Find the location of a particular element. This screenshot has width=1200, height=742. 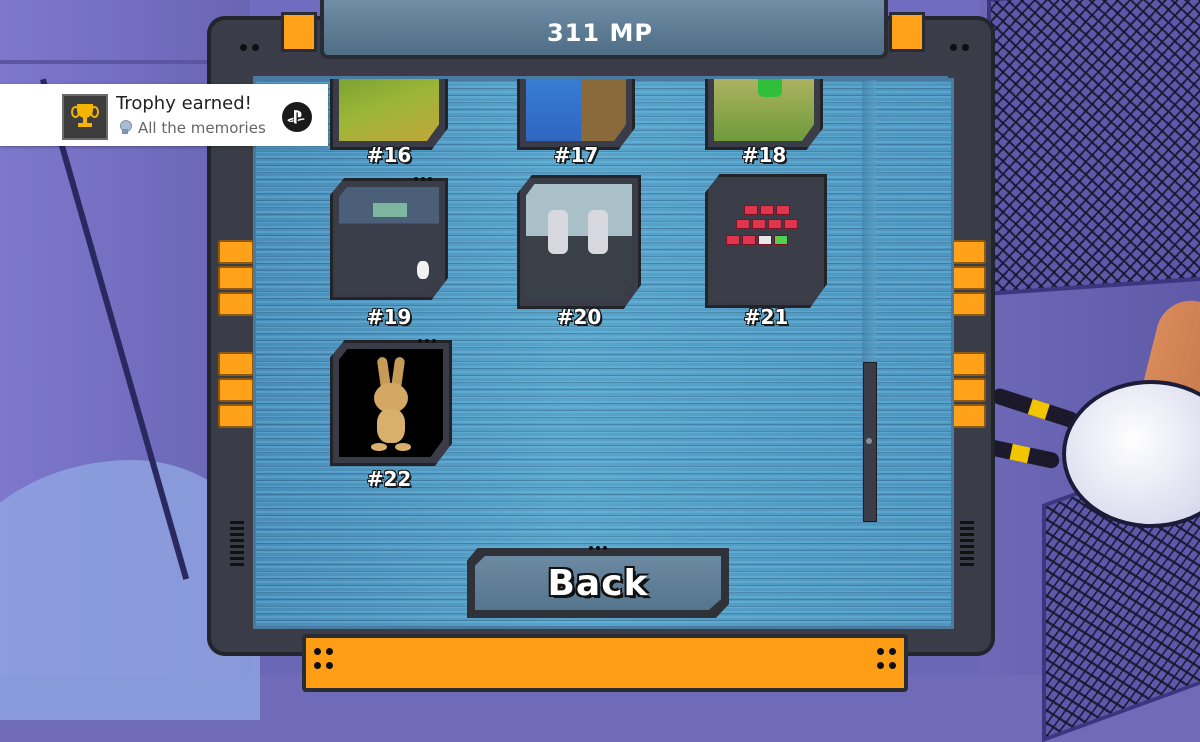

thumbnail-label: #19 is located at coordinates (389, 317).